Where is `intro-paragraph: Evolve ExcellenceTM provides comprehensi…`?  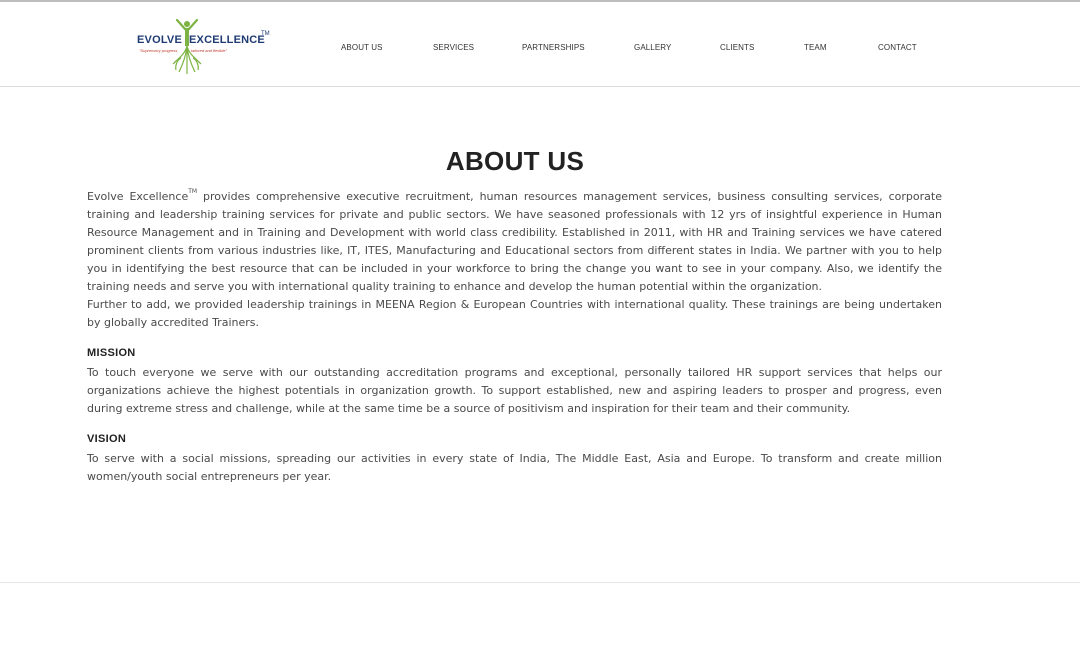
intro-paragraph: Evolve ExcellenceTM provides comprehensi… is located at coordinates (514, 242).